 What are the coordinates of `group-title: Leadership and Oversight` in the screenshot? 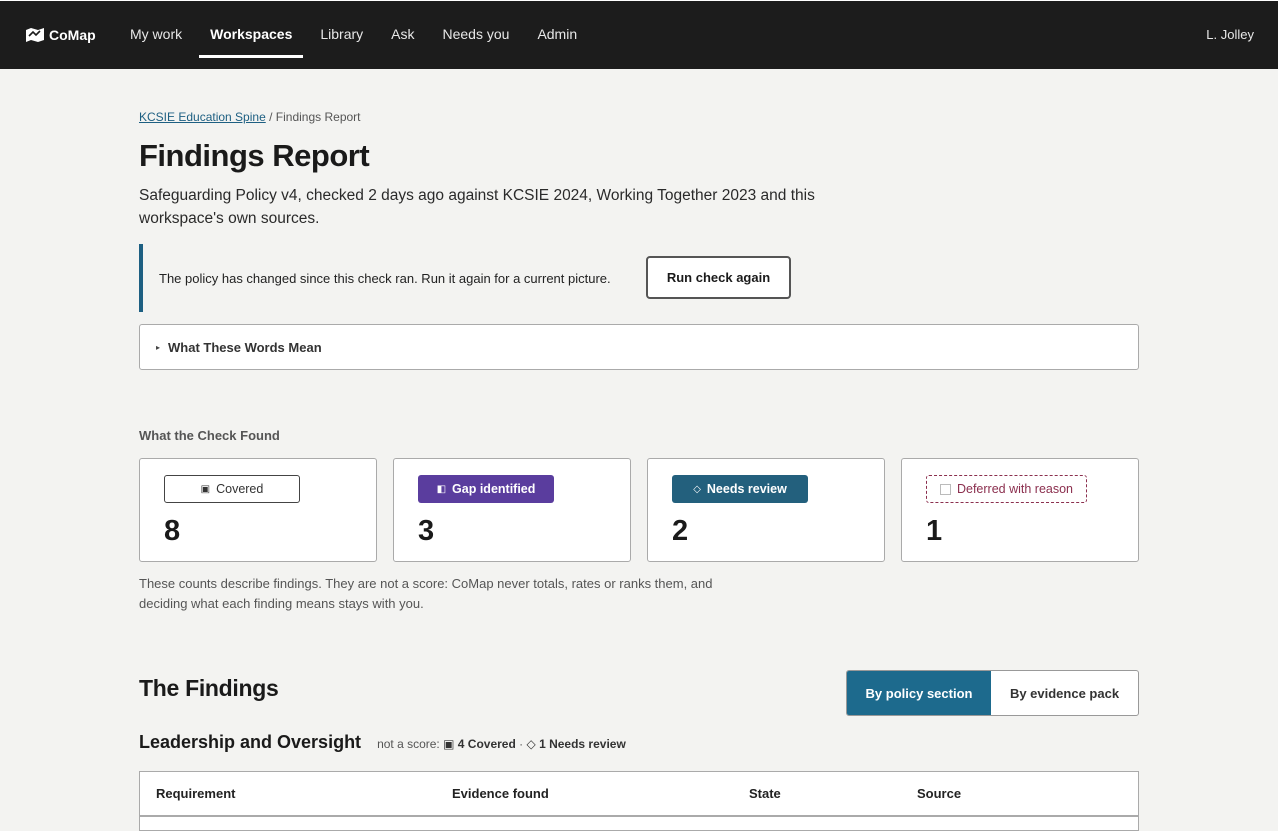 It's located at (250, 742).